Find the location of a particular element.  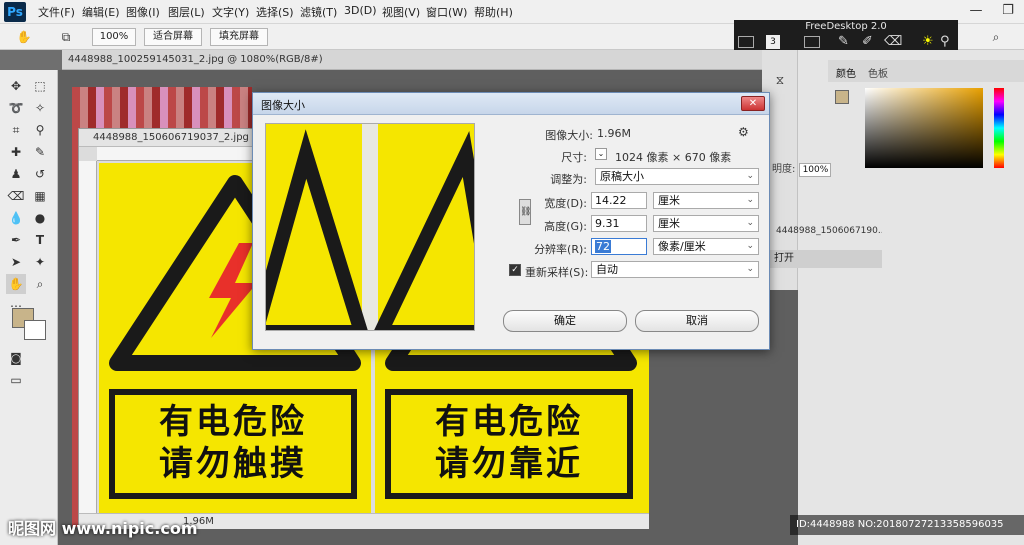

eraser-tool-icon: ⌫ is located at coordinates (16, 196).